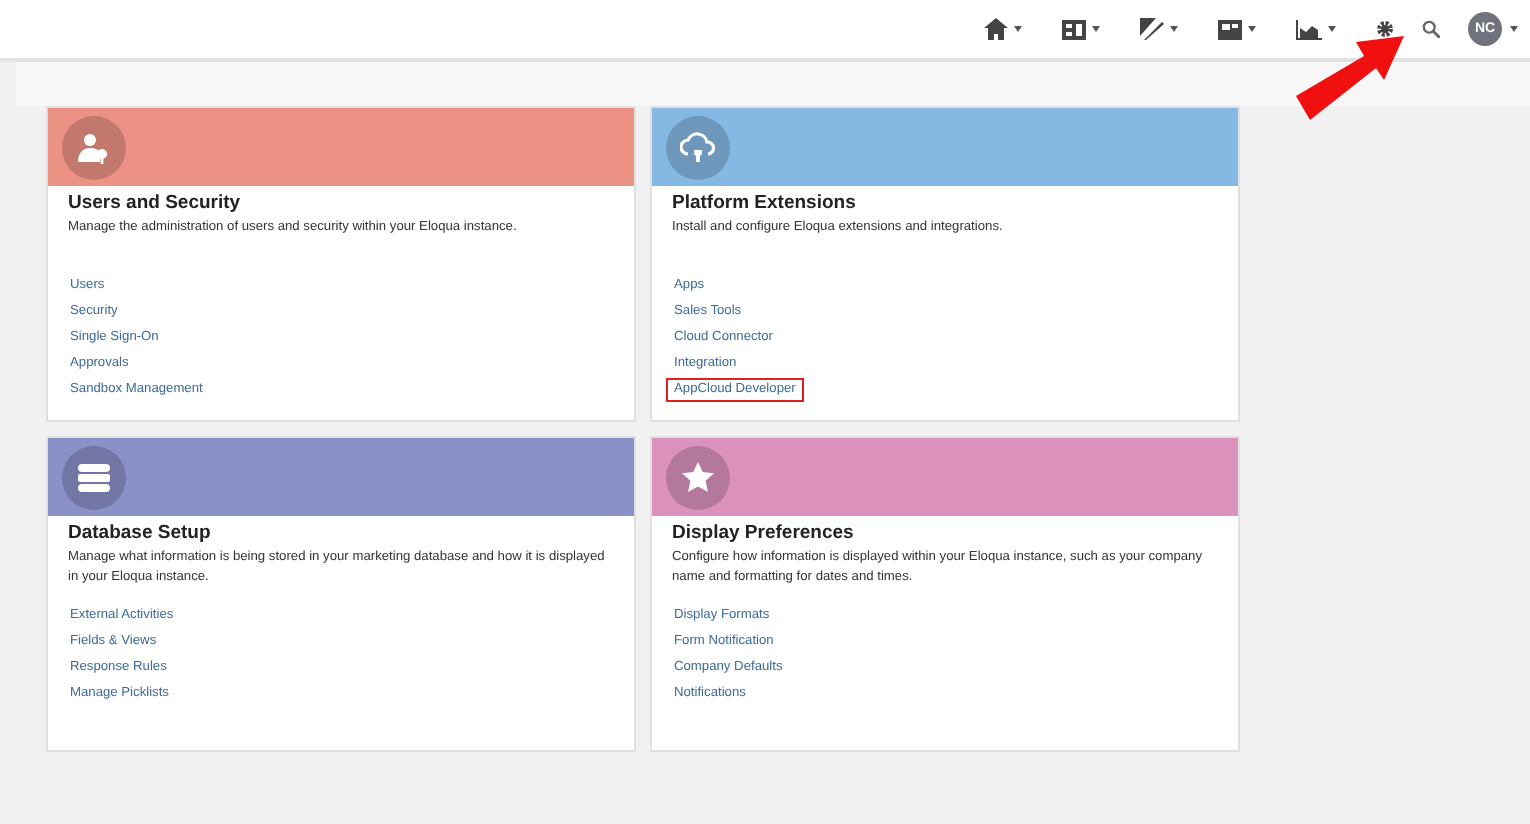 The image size is (1530, 824). What do you see at coordinates (1074, 29) in the screenshot?
I see `dashboard-icon` at bounding box center [1074, 29].